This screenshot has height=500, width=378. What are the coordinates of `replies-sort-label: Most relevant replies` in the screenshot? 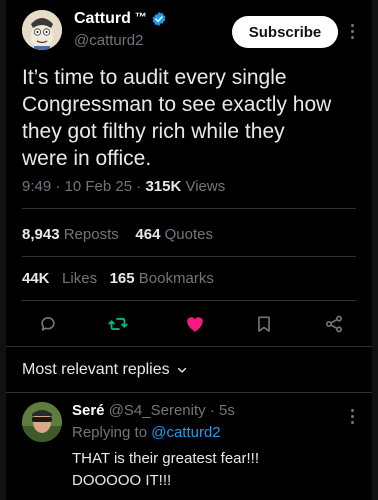 It's located at (96, 369).